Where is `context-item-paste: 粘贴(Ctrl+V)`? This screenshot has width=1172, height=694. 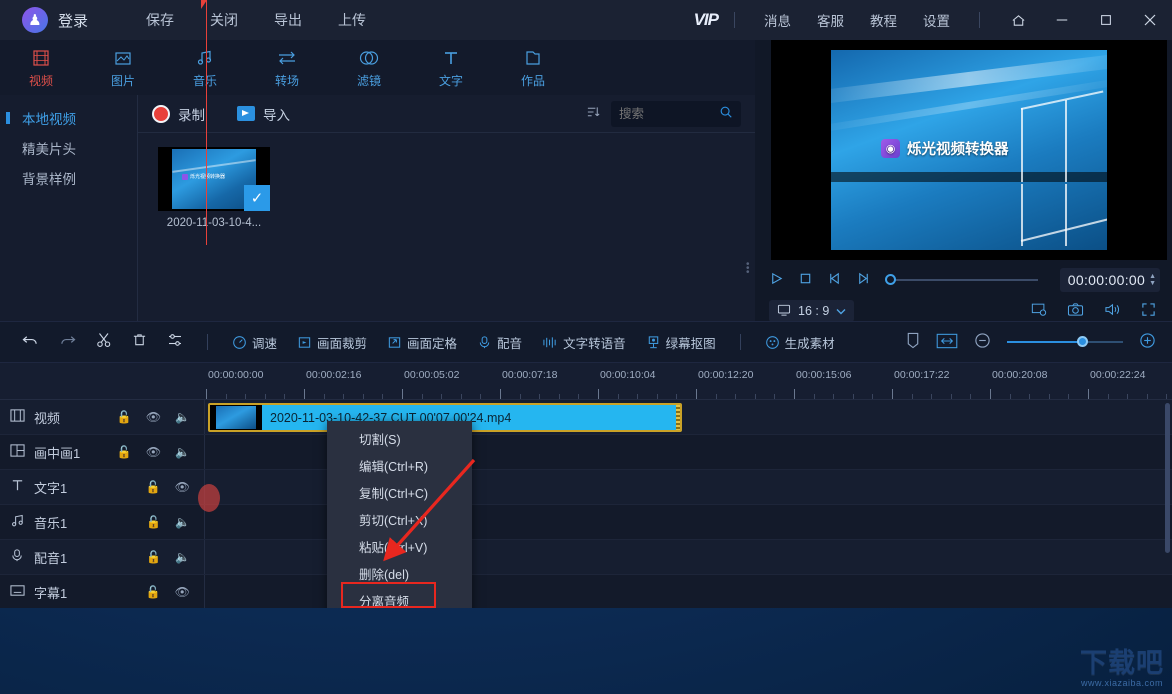 context-item-paste: 粘贴(Ctrl+V) is located at coordinates (399, 546).